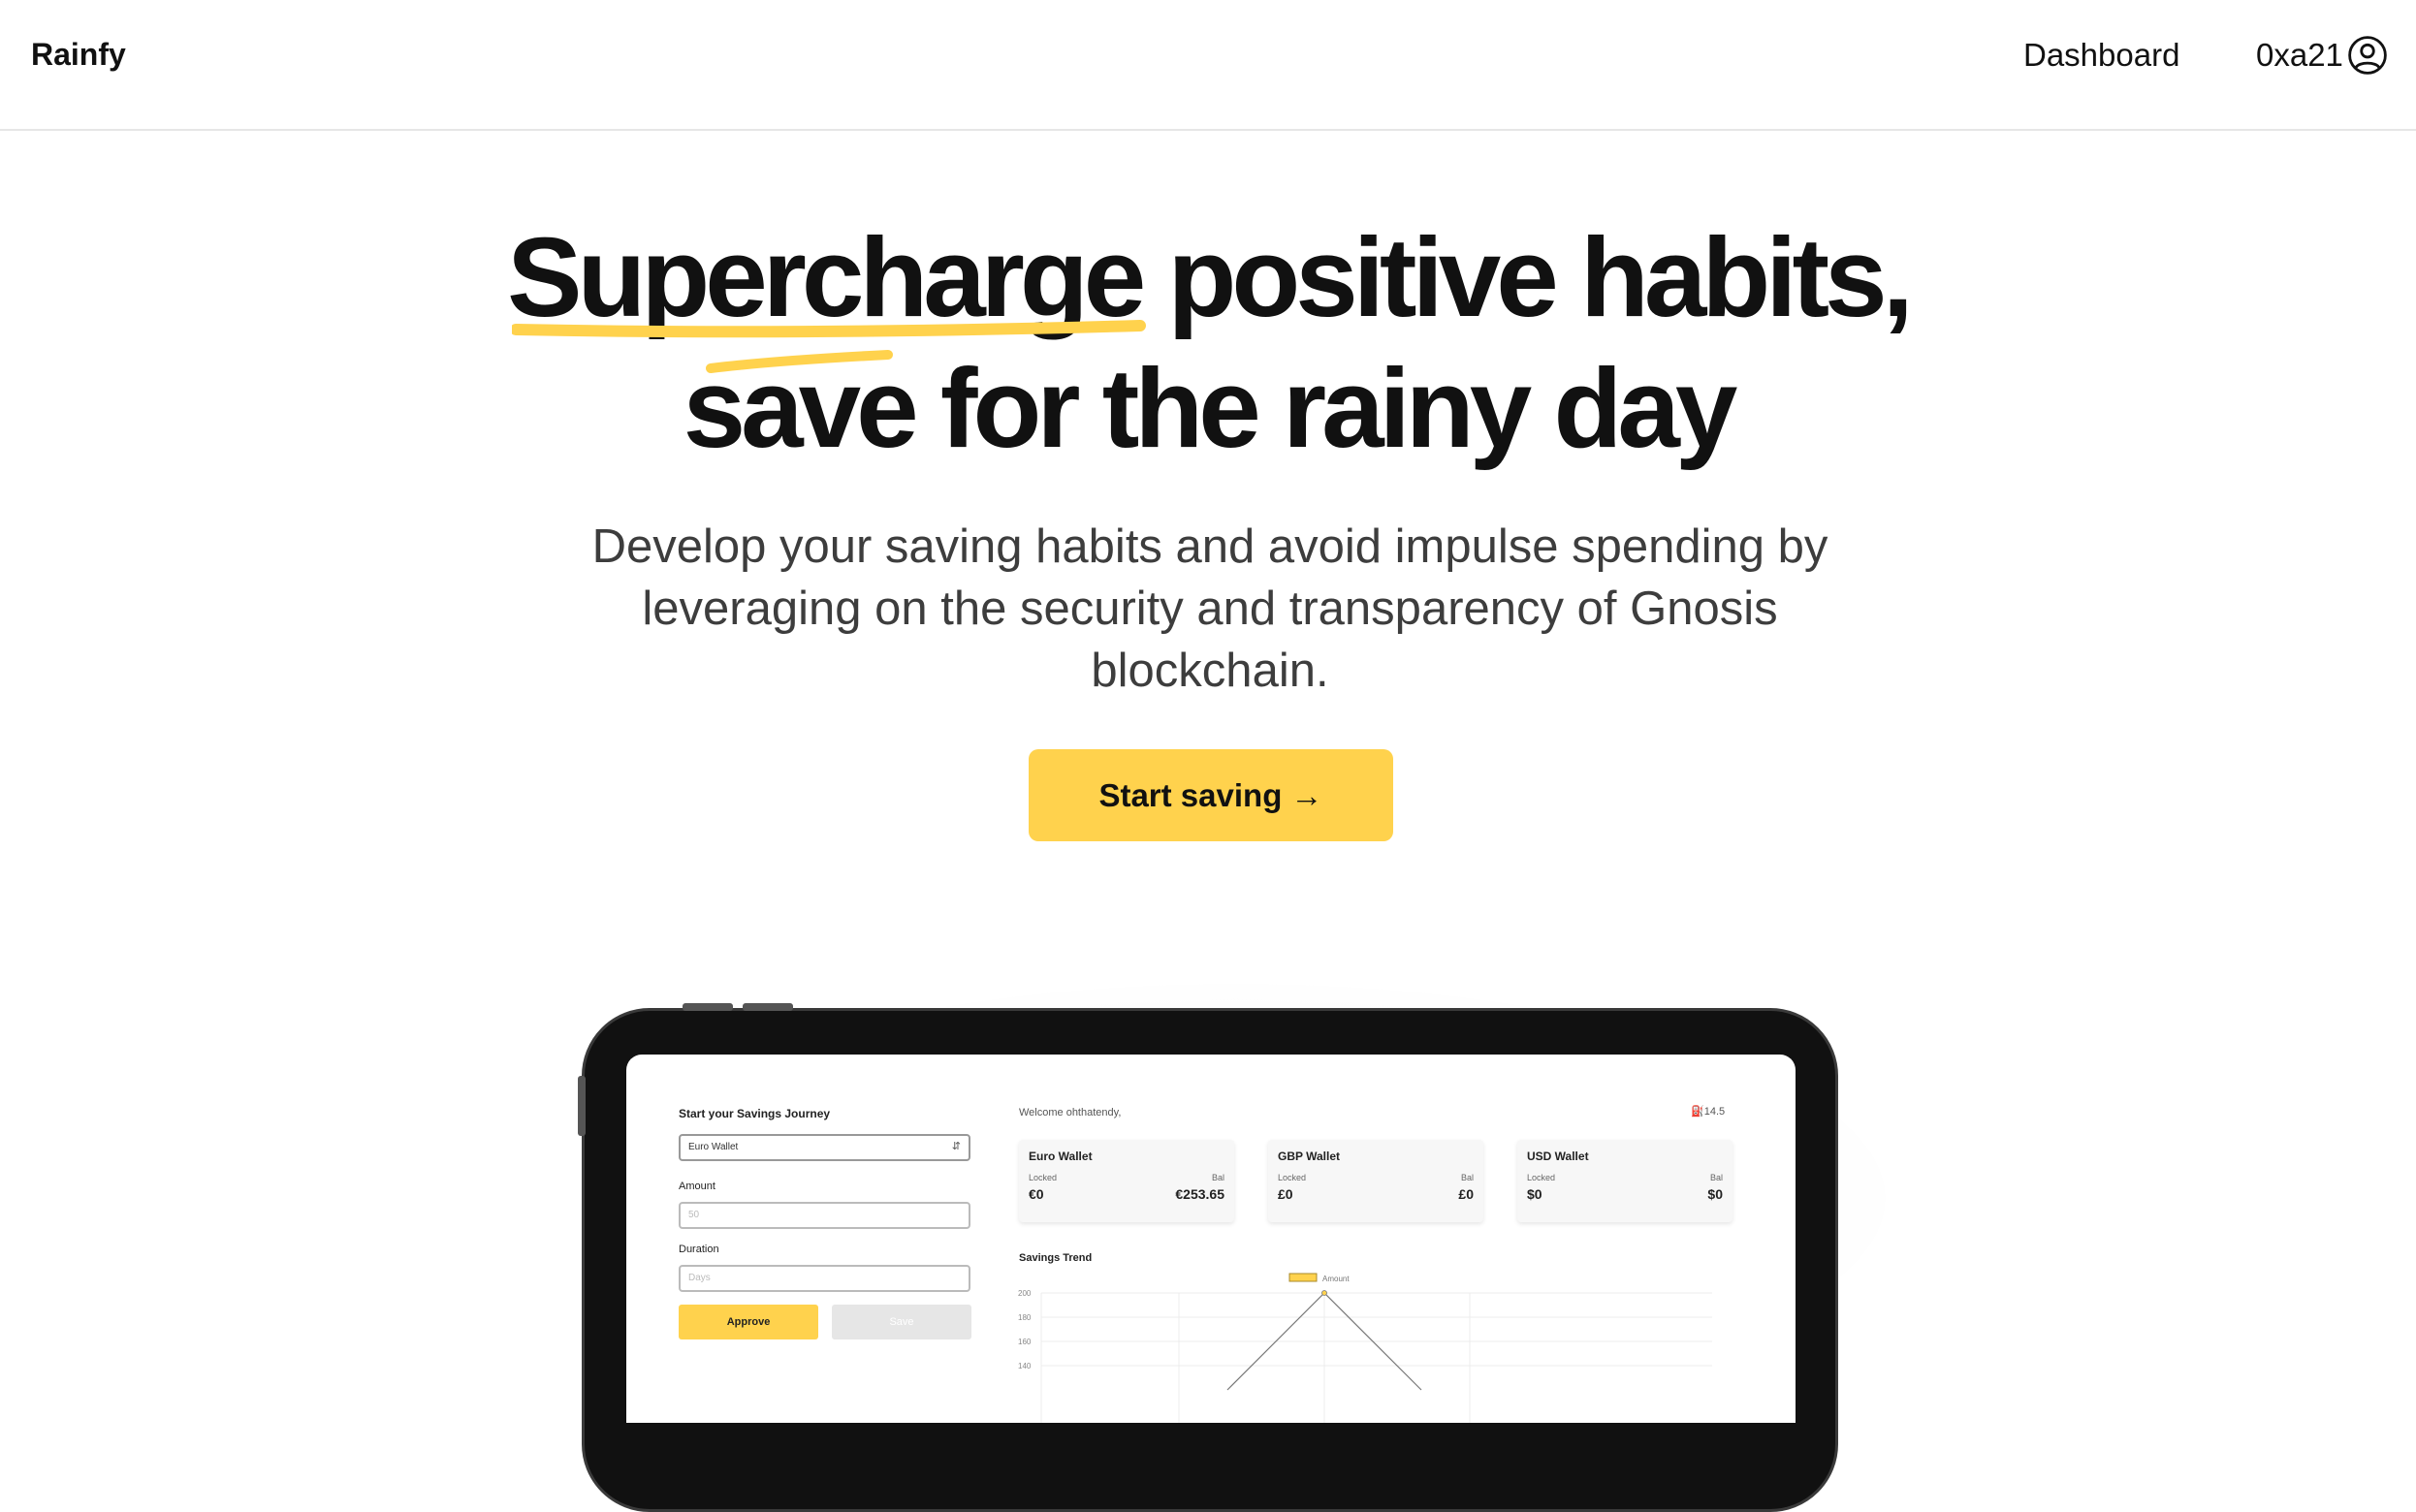 The height and width of the screenshot is (1512, 2416). What do you see at coordinates (1558, 1156) in the screenshot?
I see `wallet-name: USD Wallet` at bounding box center [1558, 1156].